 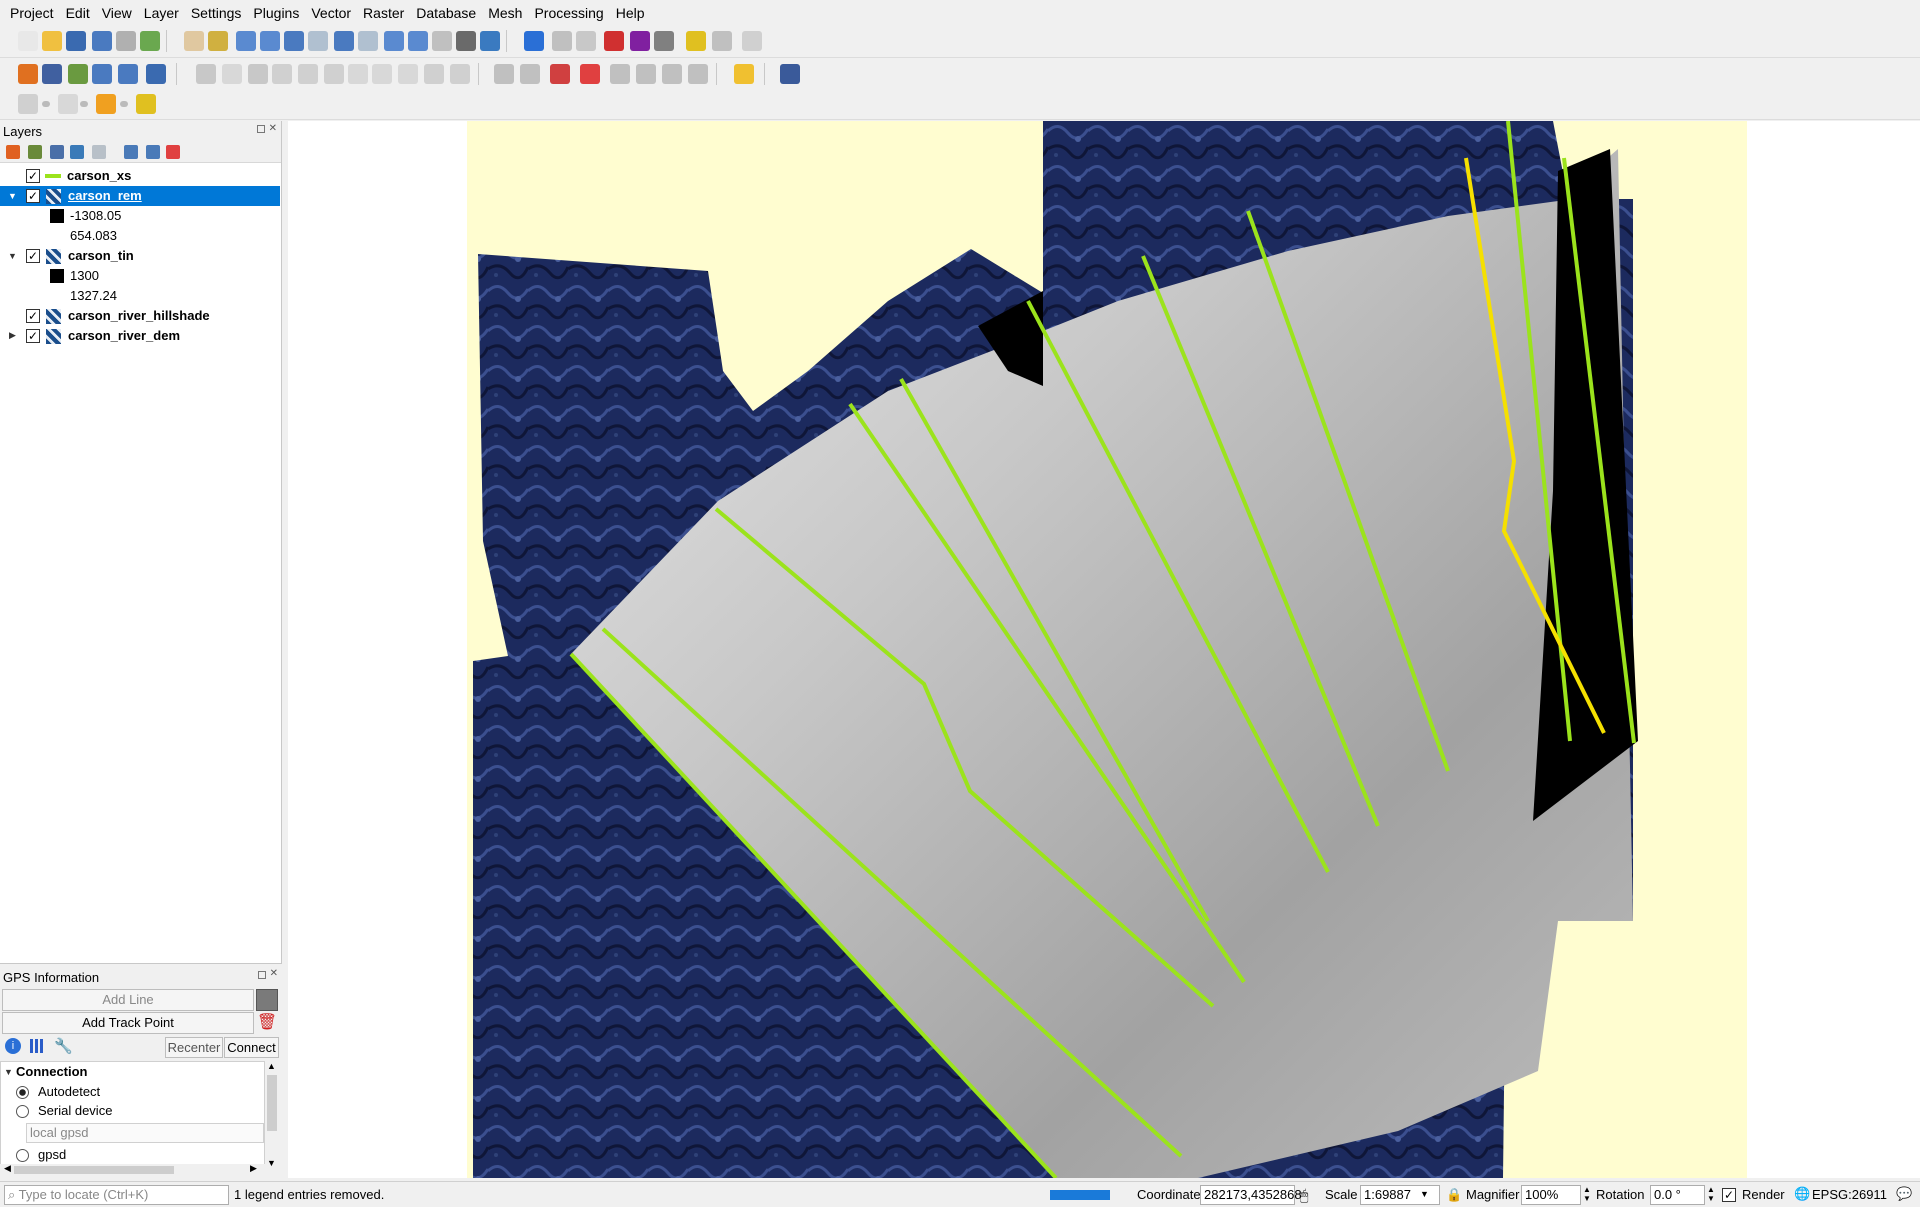 I want to click on expand-arrow-icon: ▶, so click(x=12, y=335).